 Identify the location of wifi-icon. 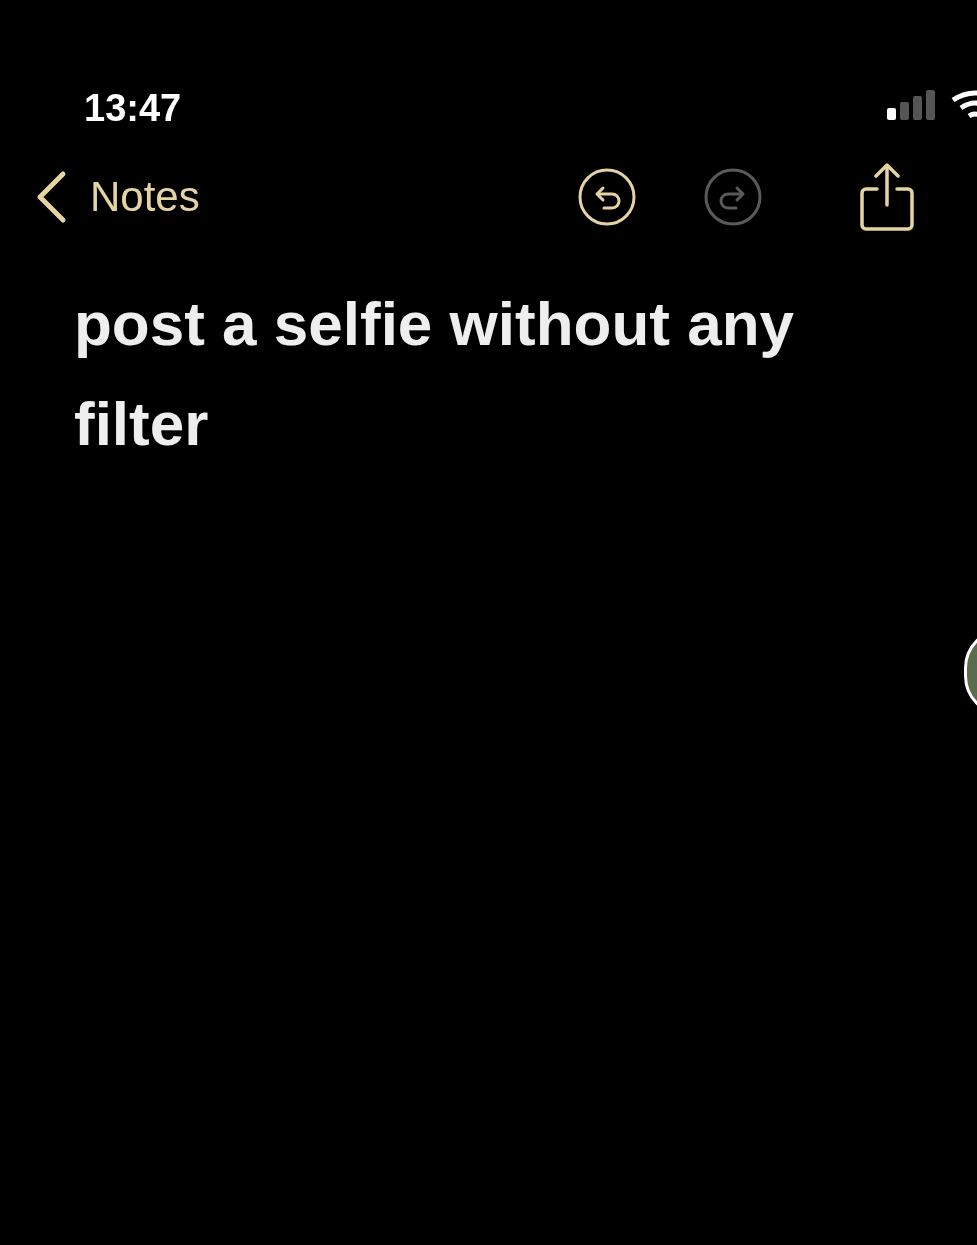
(964, 105).